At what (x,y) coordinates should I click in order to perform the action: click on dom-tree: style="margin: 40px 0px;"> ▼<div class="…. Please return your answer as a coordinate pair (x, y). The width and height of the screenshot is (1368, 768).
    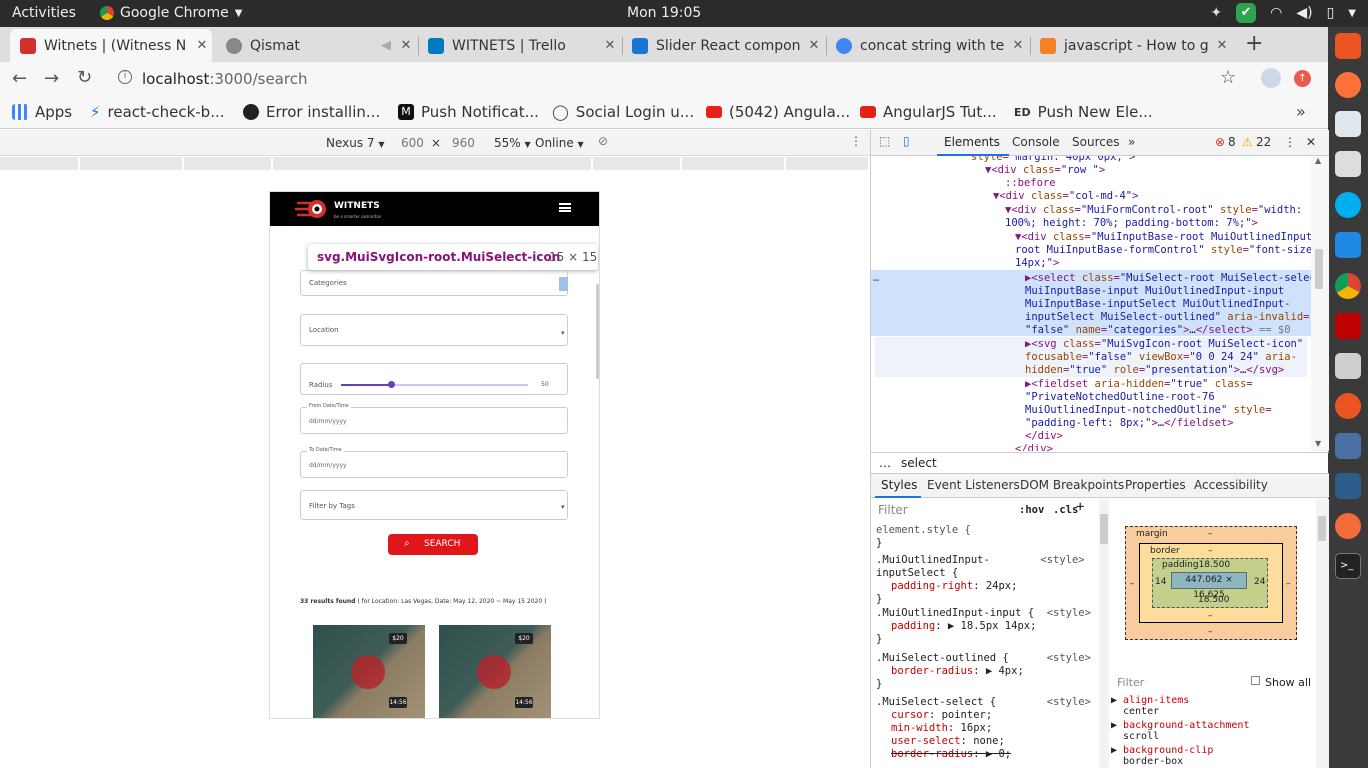
    Looking at the image, I should click on (1091, 303).